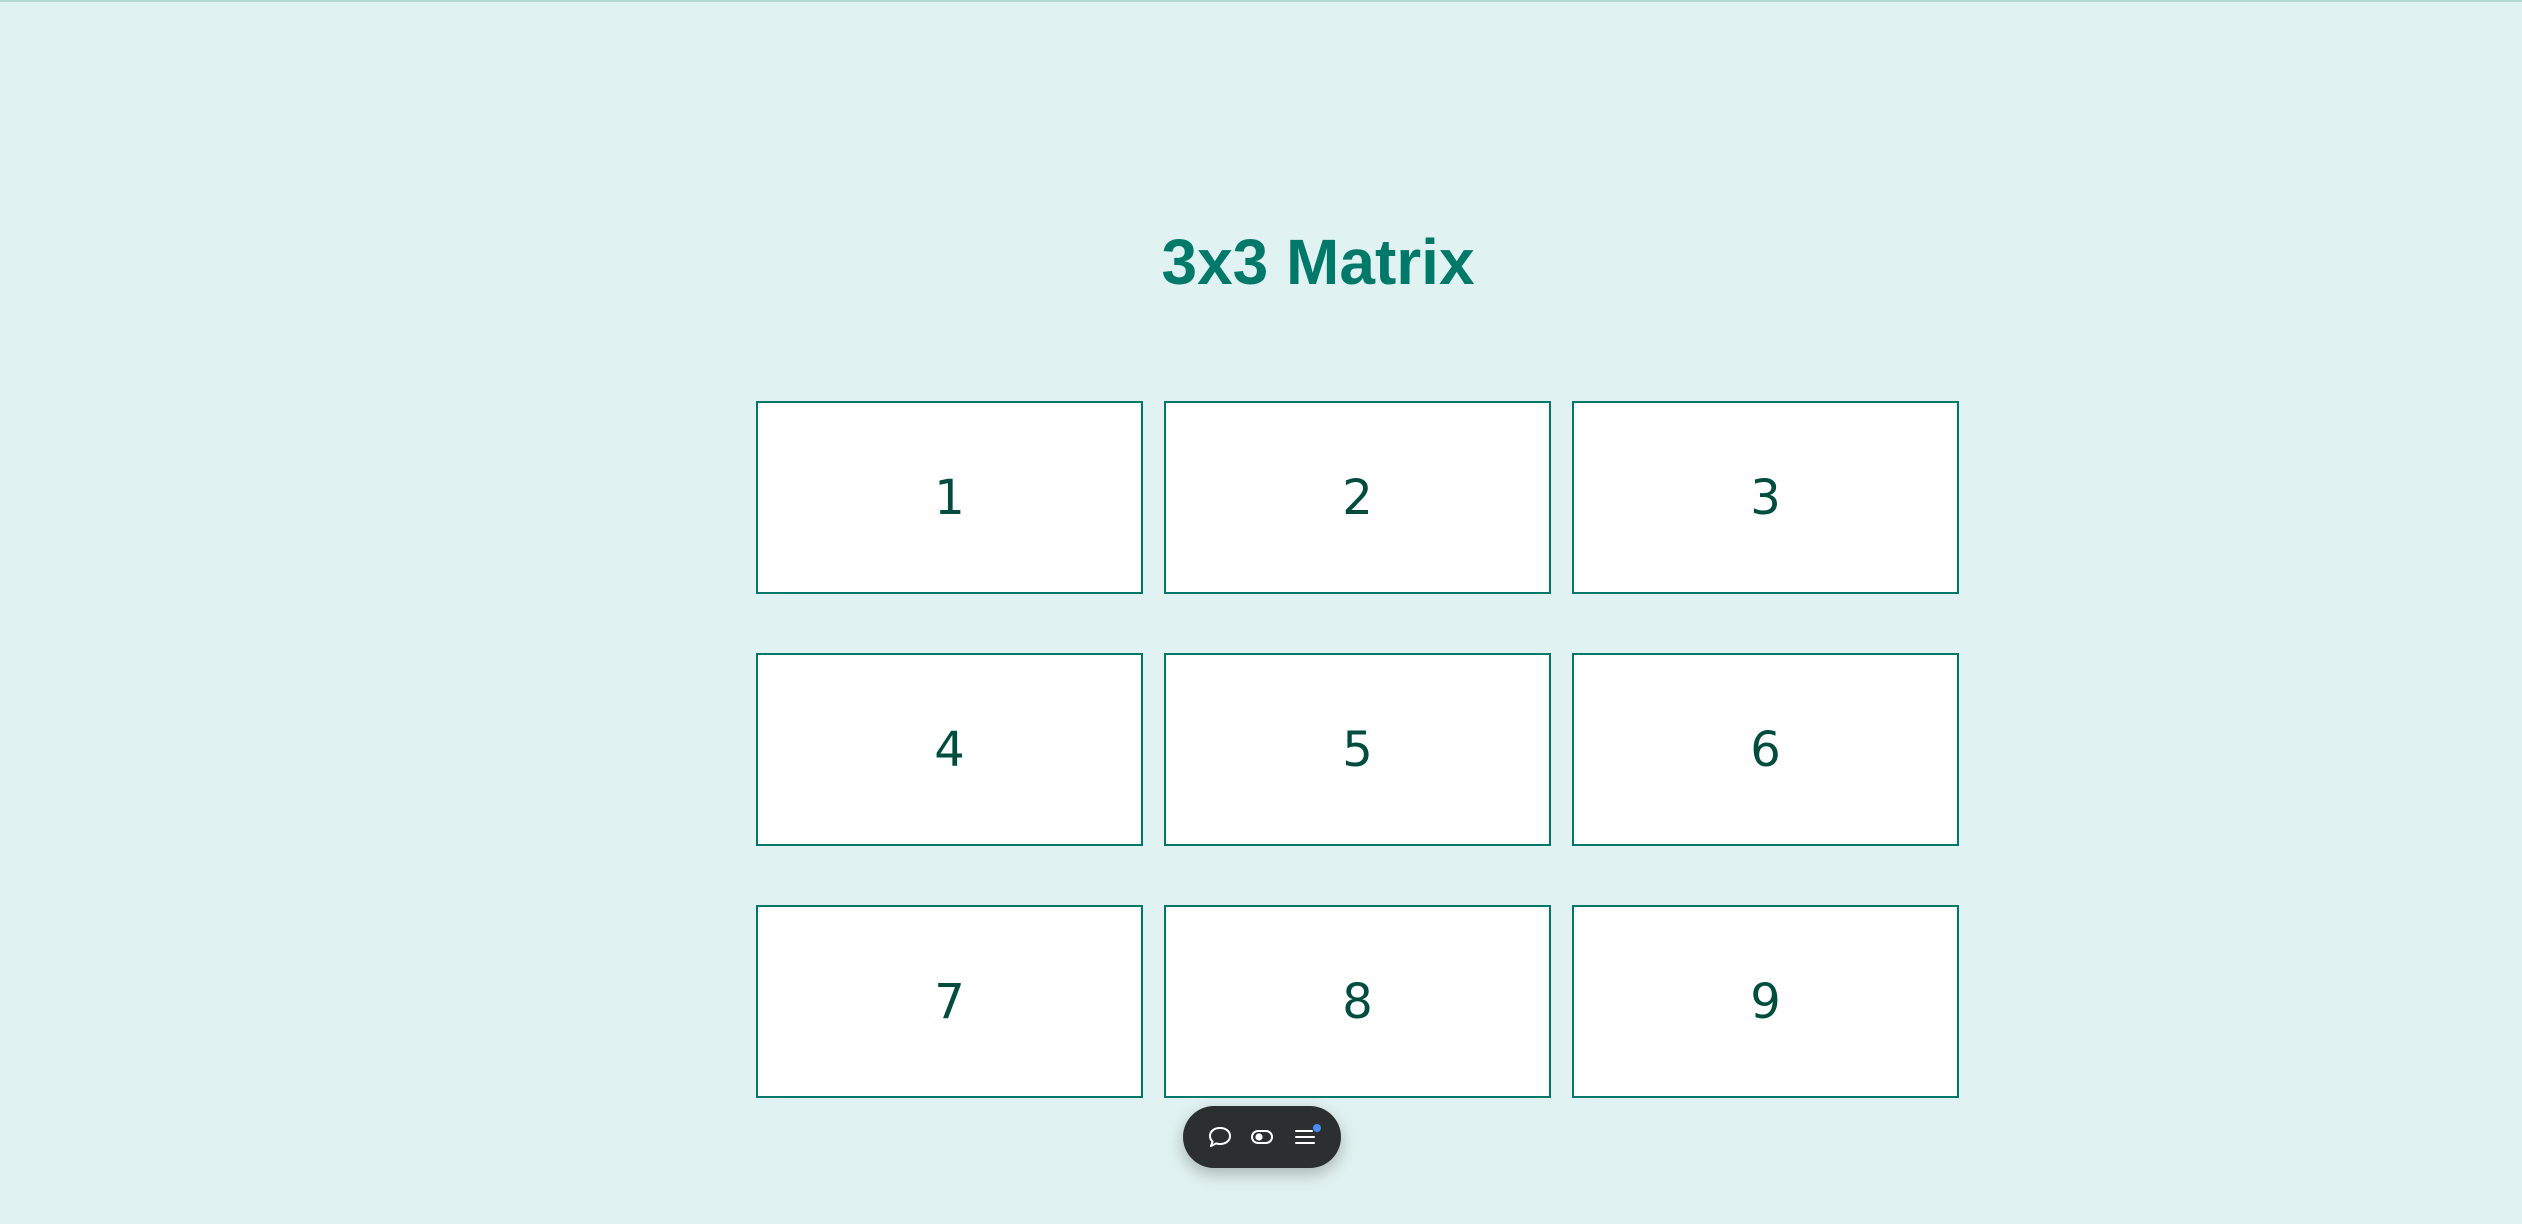 This screenshot has height=1224, width=2522. I want to click on matrix-cell-6: 6, so click(1765, 749).